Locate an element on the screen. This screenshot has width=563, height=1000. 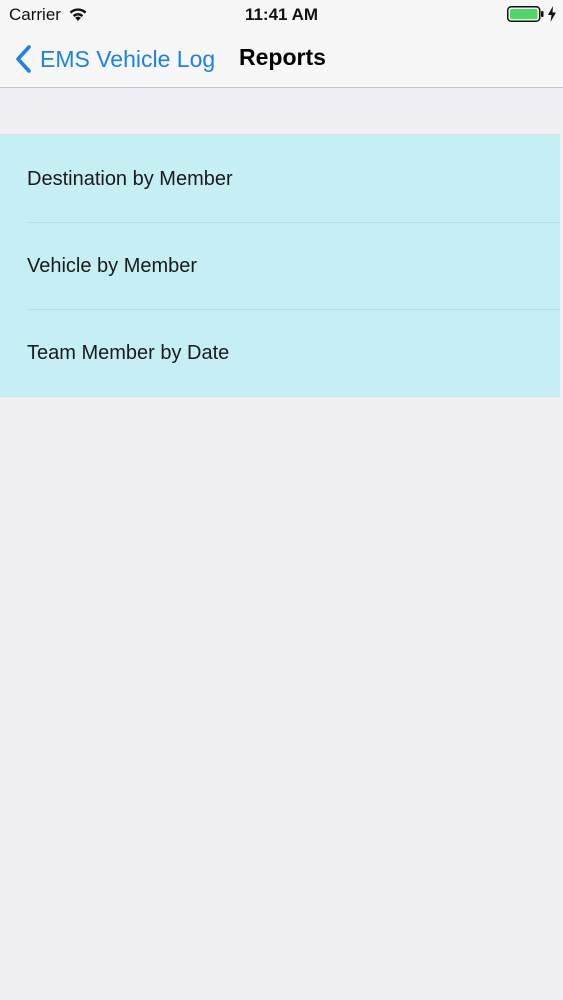
list-item-team-member-by-date: Team Member by Date is located at coordinates (280, 352).